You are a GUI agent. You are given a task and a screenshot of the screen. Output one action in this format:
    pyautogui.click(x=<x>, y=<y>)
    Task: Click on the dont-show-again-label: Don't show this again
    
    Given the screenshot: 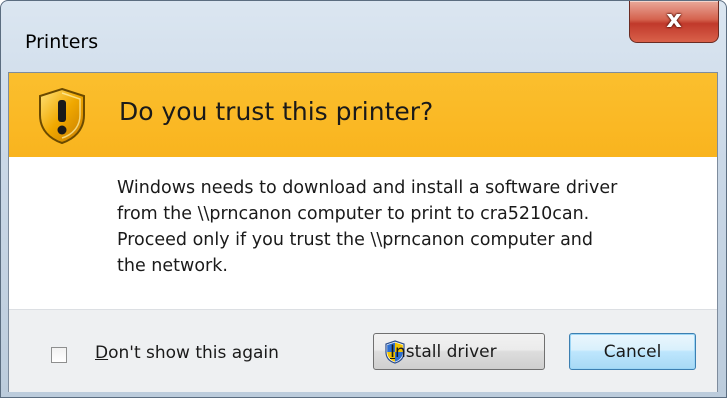 What is the action you would take?
    pyautogui.click(x=187, y=353)
    